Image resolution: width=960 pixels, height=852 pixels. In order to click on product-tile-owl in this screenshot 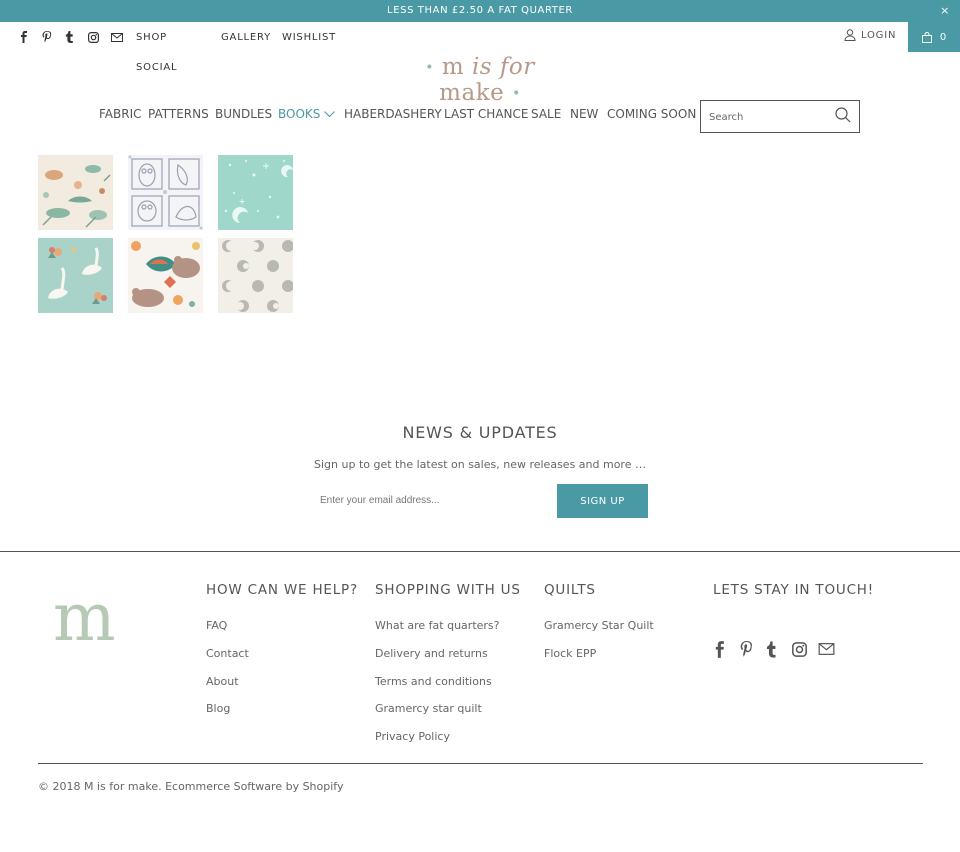, I will do `click(165, 192)`.